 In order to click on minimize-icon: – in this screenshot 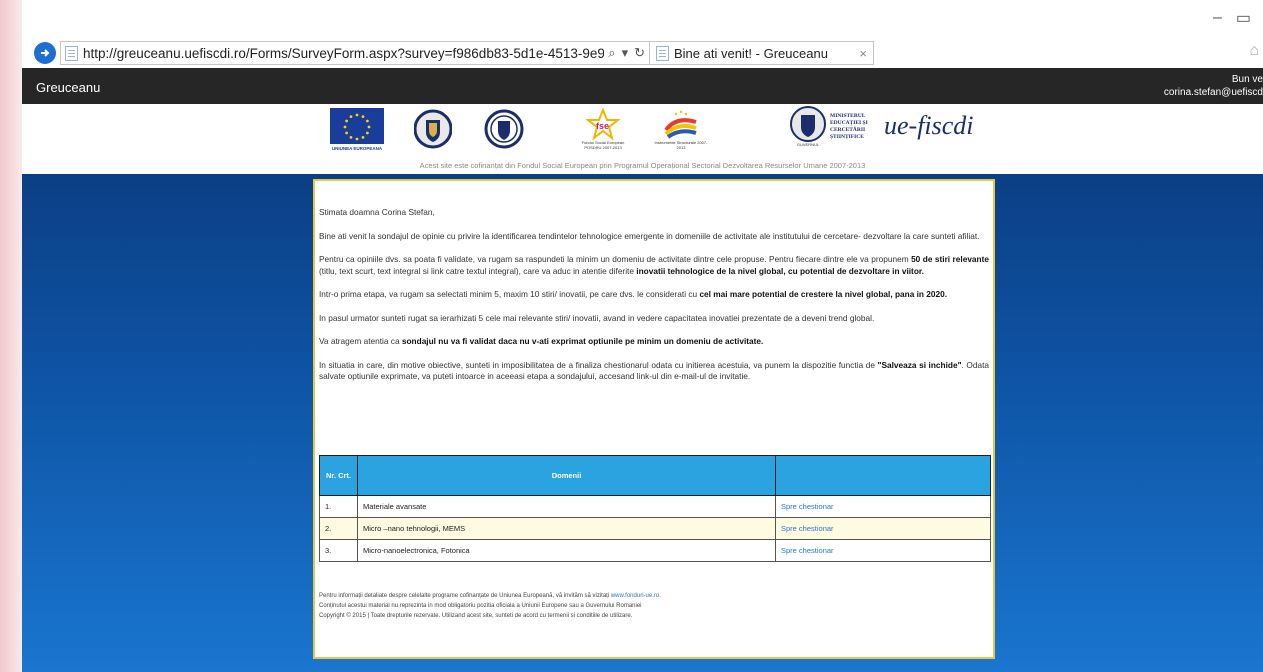, I will do `click(1217, 18)`.